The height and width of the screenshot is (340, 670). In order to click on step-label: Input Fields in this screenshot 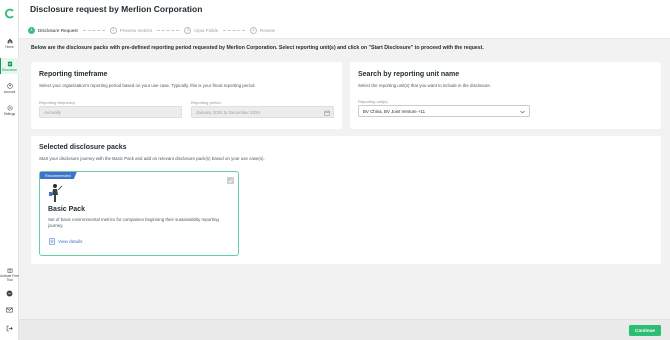, I will do `click(206, 30)`.